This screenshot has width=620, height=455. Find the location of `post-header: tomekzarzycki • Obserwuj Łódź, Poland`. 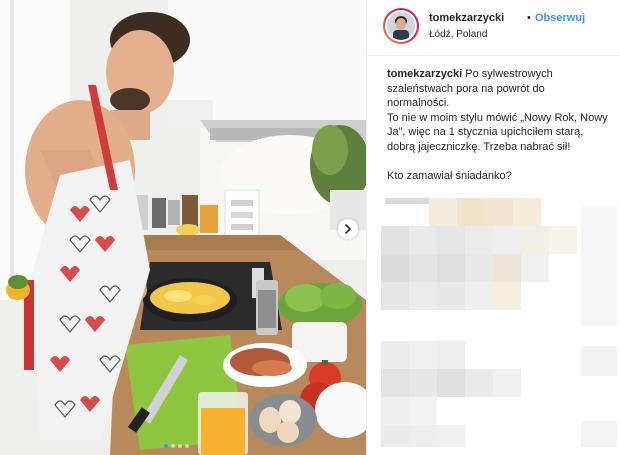

post-header: tomekzarzycki • Obserwuj Łódź, Poland is located at coordinates (493, 28).